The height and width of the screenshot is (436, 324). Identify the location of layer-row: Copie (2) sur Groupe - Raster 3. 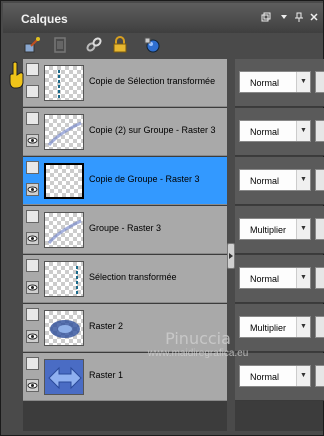
(129, 132).